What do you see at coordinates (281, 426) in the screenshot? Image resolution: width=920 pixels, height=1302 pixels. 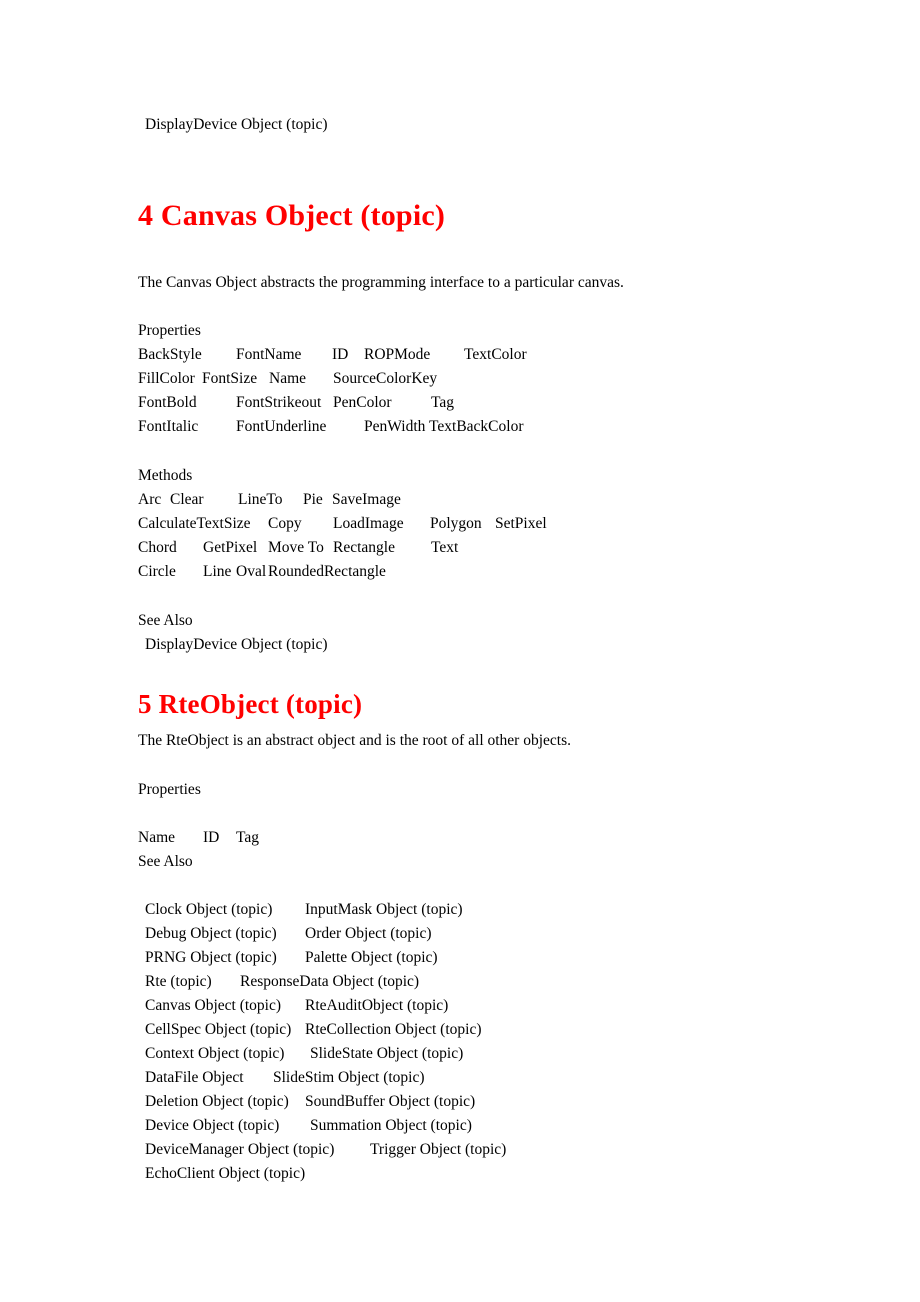 I see `property-cell: FontUnderline` at bounding box center [281, 426].